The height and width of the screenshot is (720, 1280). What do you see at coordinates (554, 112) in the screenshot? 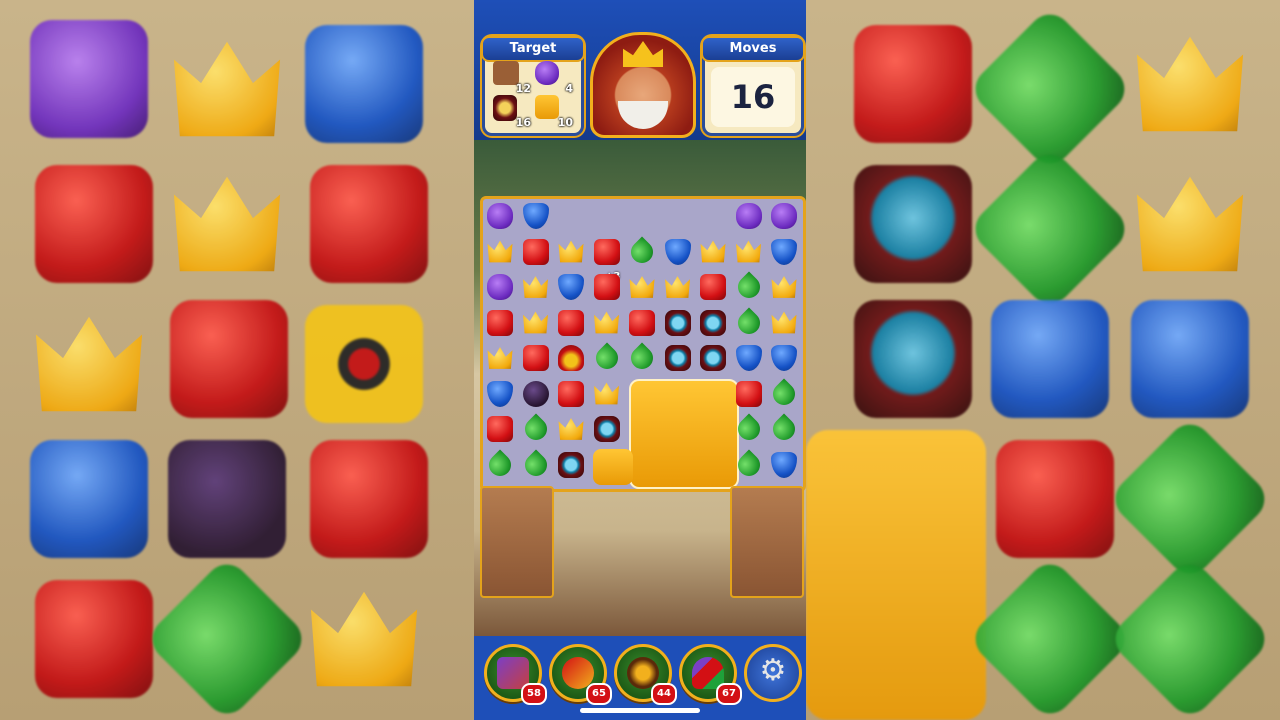
I see `orange-block-icon: 10` at bounding box center [554, 112].